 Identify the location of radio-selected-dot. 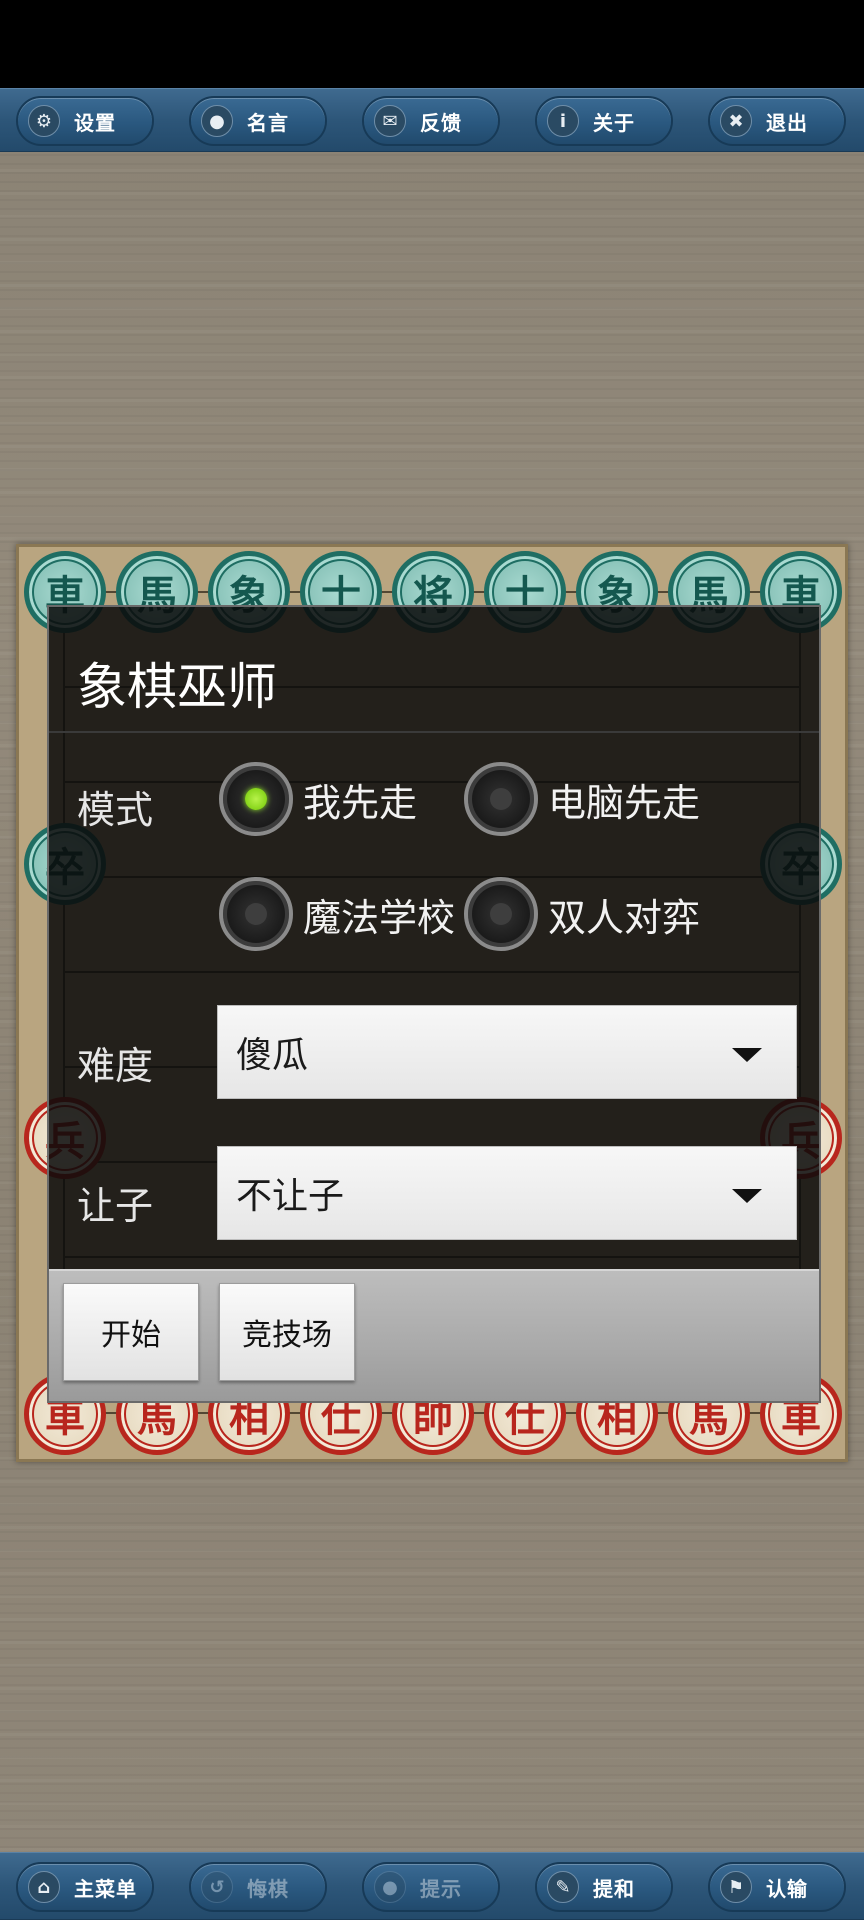
(256, 799).